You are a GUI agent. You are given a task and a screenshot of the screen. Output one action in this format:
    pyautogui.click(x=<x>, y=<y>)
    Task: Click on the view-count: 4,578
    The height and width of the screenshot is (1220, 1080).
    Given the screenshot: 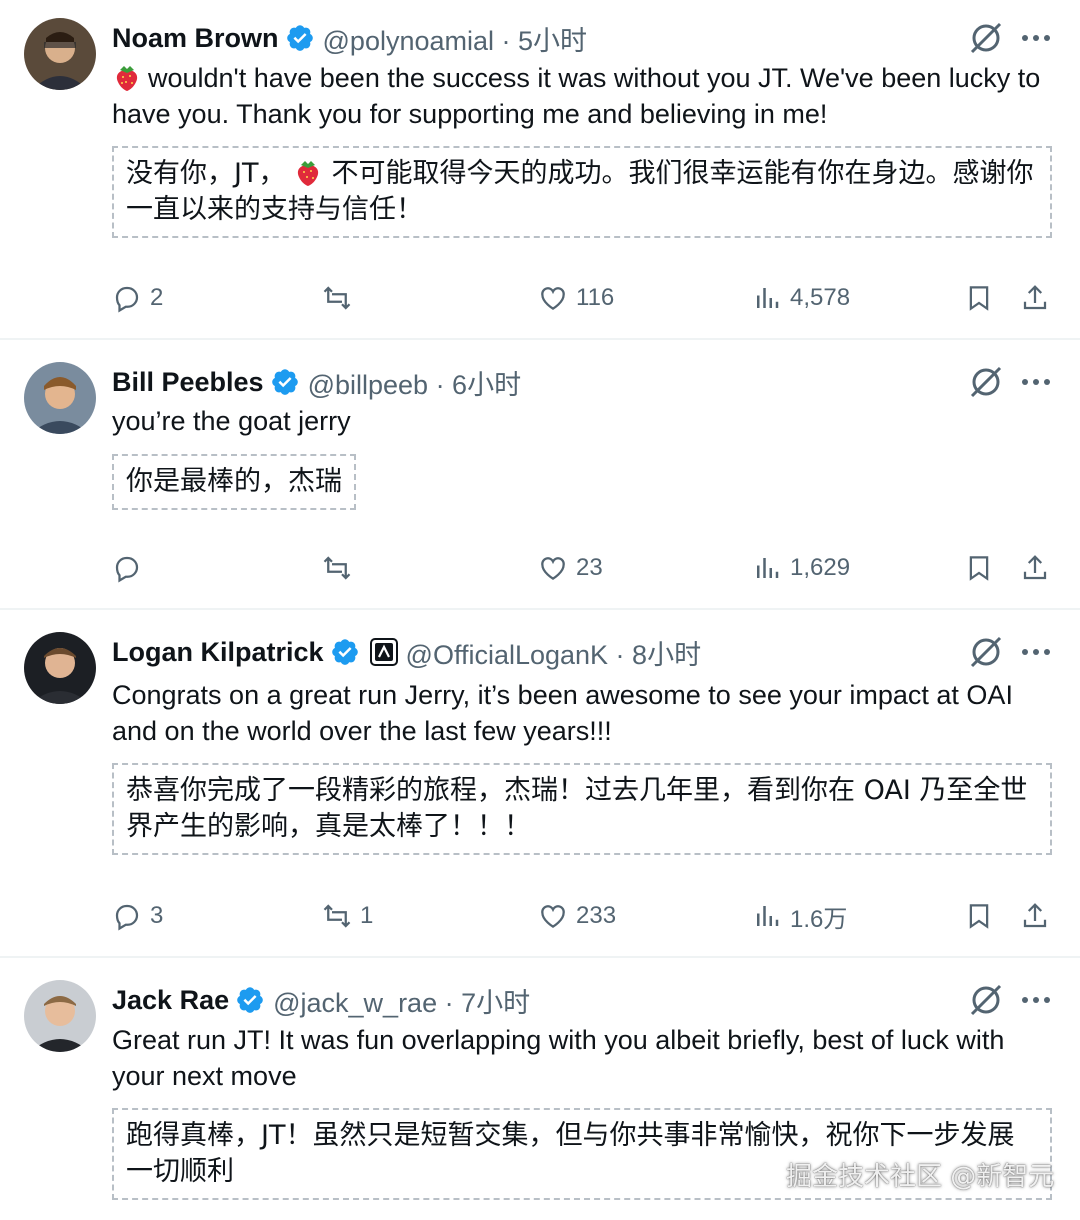 What is the action you would take?
    pyautogui.click(x=820, y=297)
    